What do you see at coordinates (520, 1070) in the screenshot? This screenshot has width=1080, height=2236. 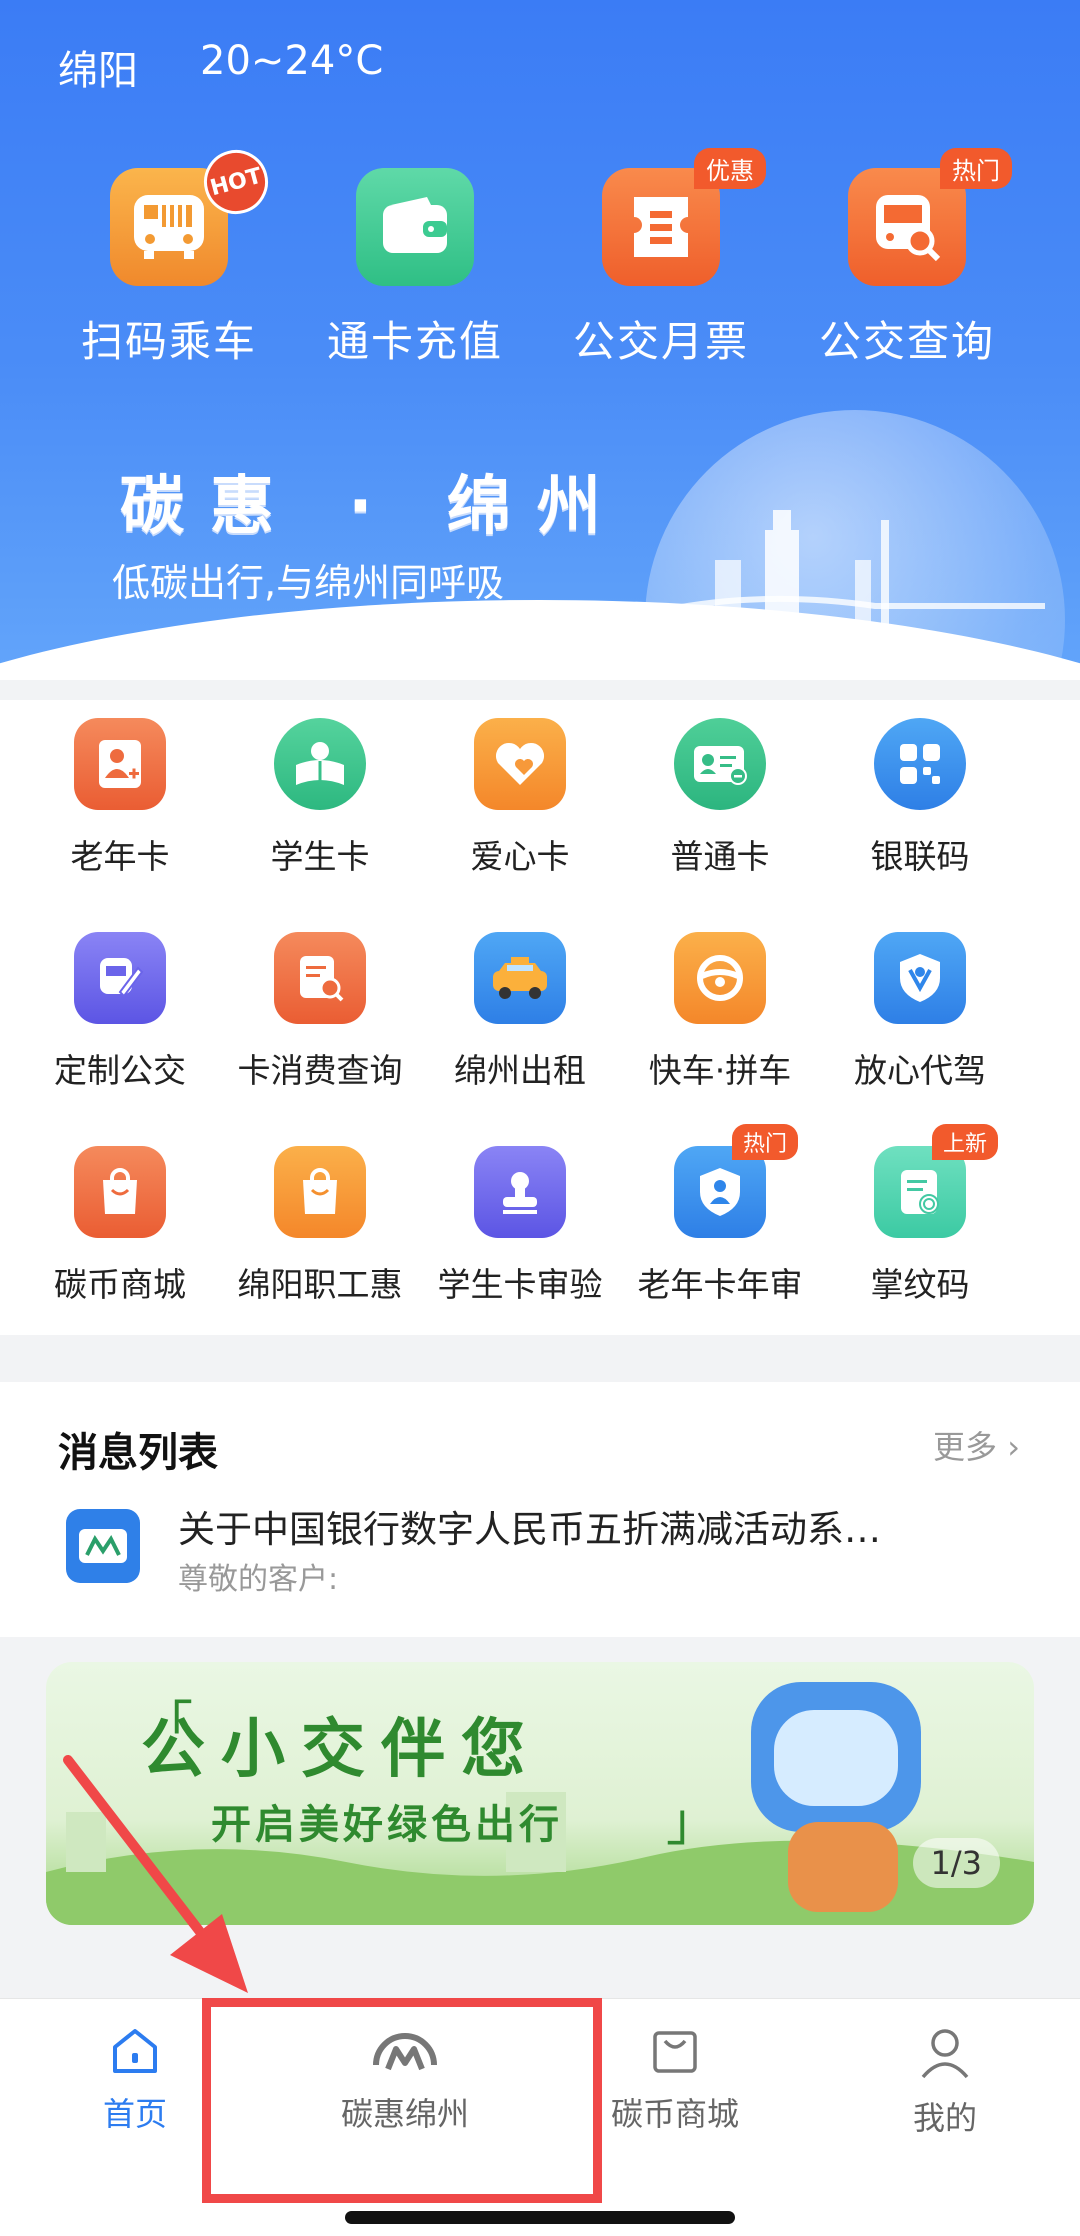 I see `service-label: 绵州出租` at bounding box center [520, 1070].